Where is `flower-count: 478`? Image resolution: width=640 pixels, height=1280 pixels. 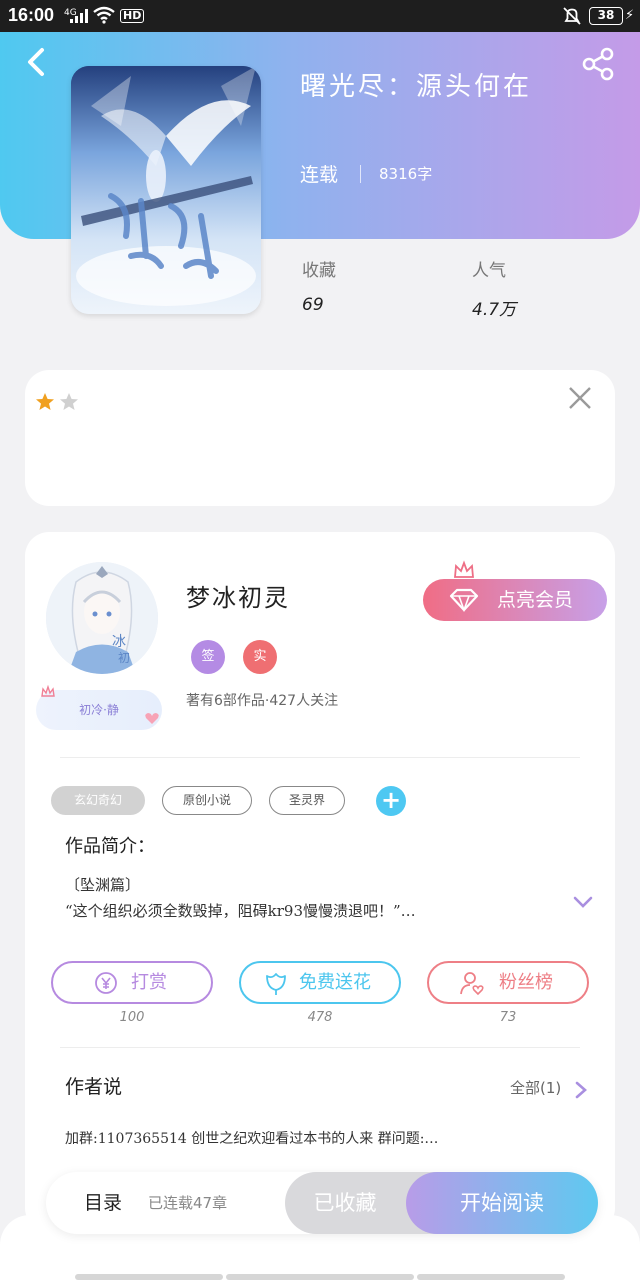 flower-count: 478 is located at coordinates (320, 1017).